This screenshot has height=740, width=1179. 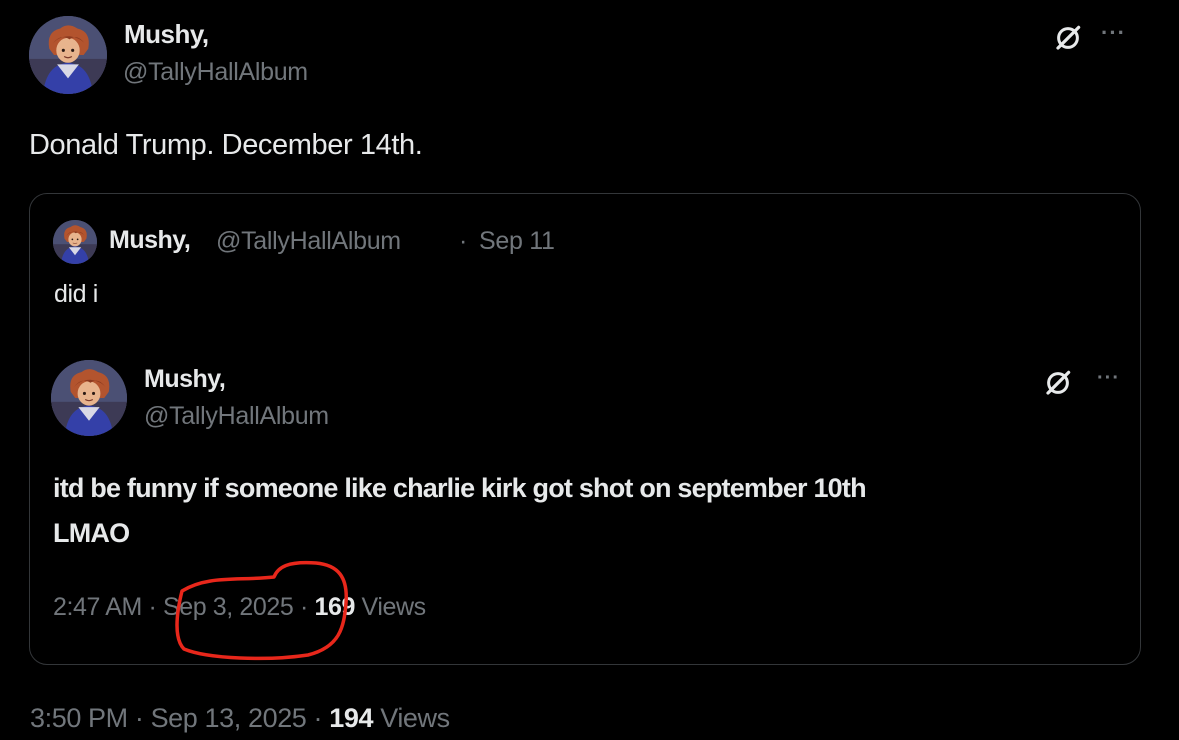 What do you see at coordinates (351, 718) in the screenshot?
I see `view-count: 194` at bounding box center [351, 718].